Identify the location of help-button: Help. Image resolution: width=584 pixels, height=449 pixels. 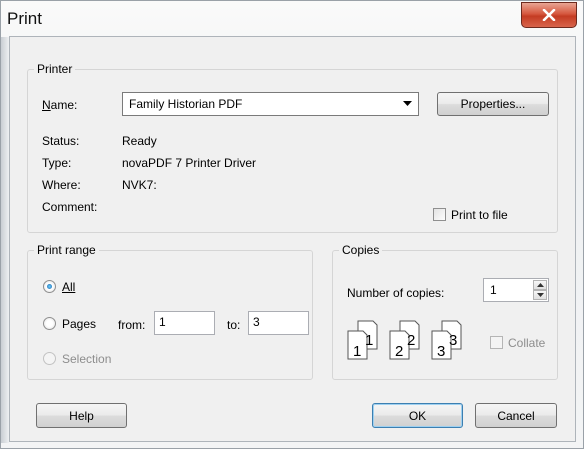
(81, 415).